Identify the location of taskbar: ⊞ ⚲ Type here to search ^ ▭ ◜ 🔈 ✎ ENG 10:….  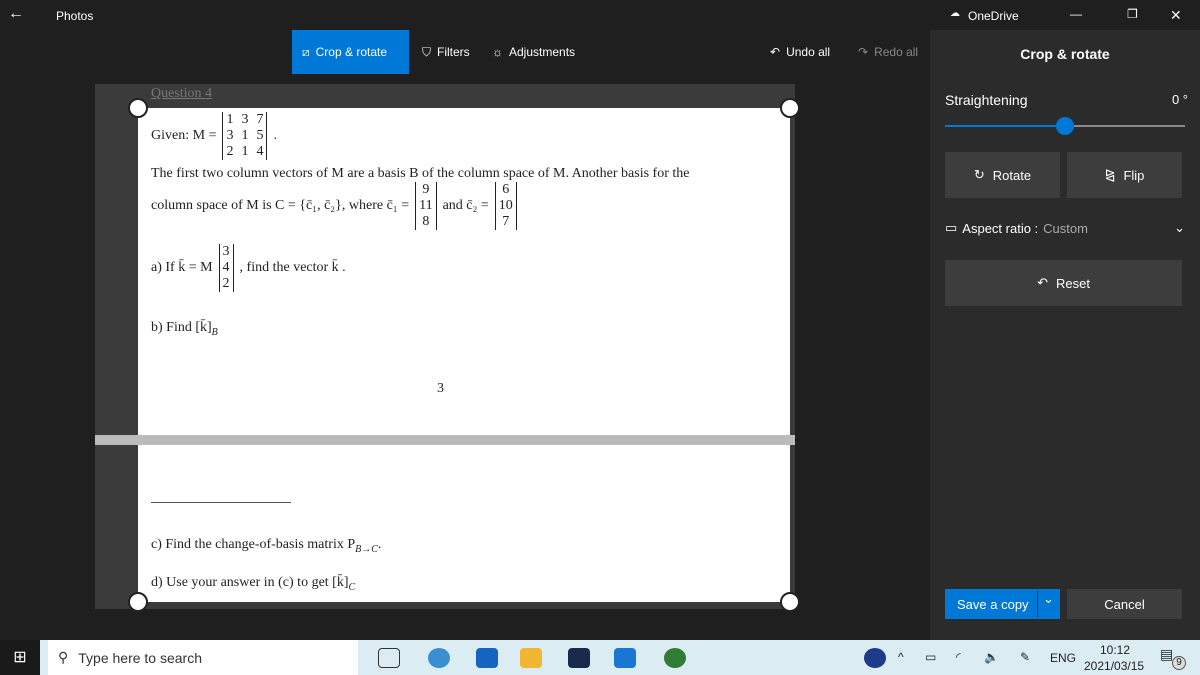
(600, 657).